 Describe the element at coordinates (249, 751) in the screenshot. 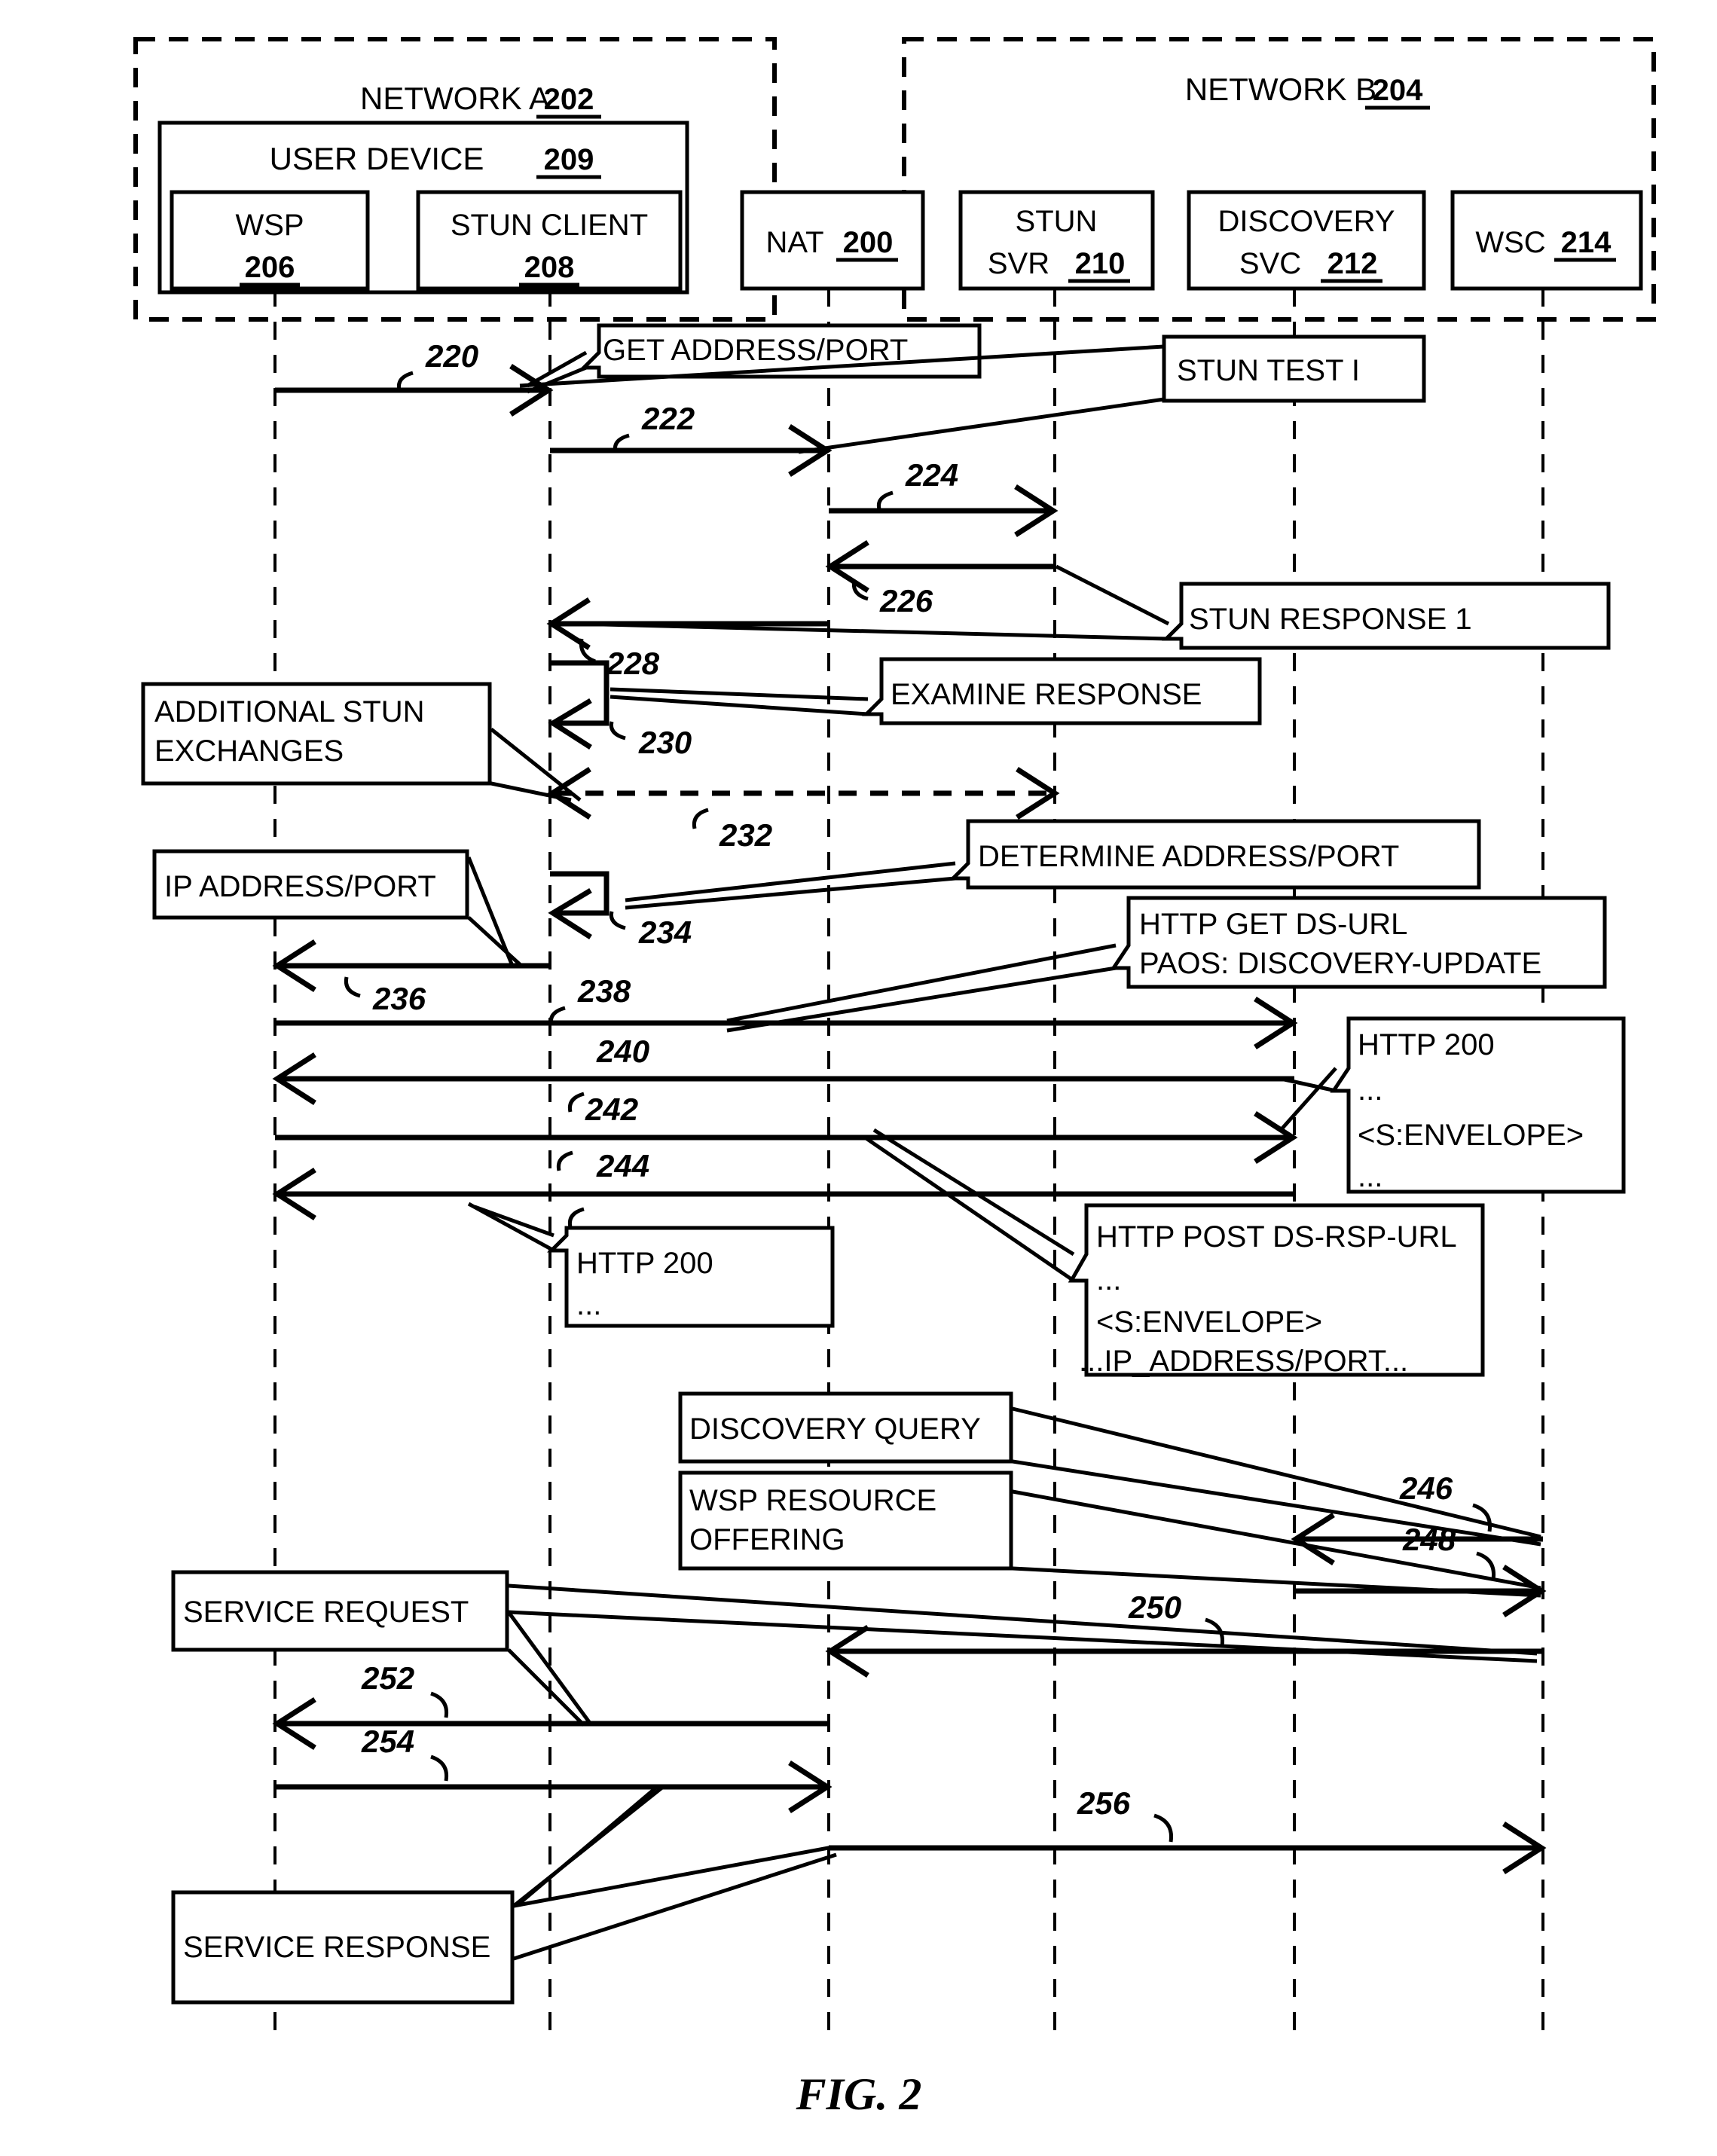

I see `callout-text-additional-stun-exchanges-1: EXCHANGES` at that location.